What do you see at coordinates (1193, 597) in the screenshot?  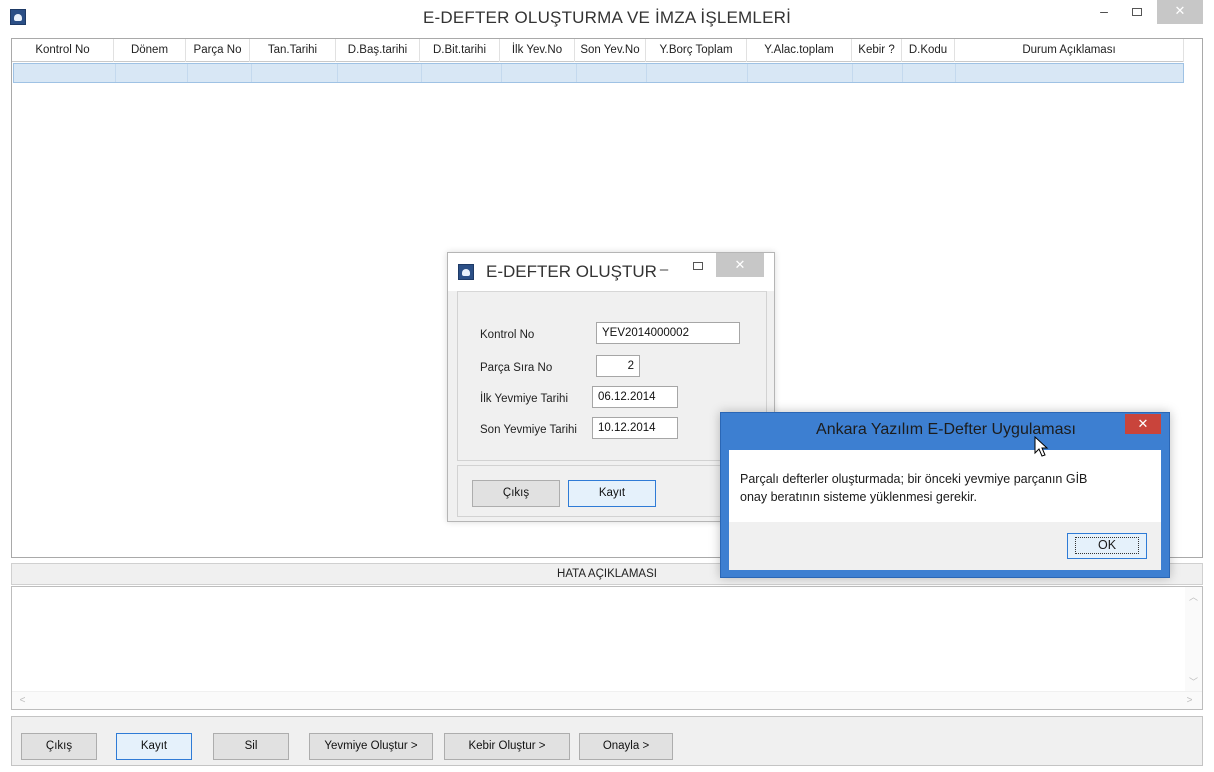 I see `scroll-up-icon: ︿` at bounding box center [1193, 597].